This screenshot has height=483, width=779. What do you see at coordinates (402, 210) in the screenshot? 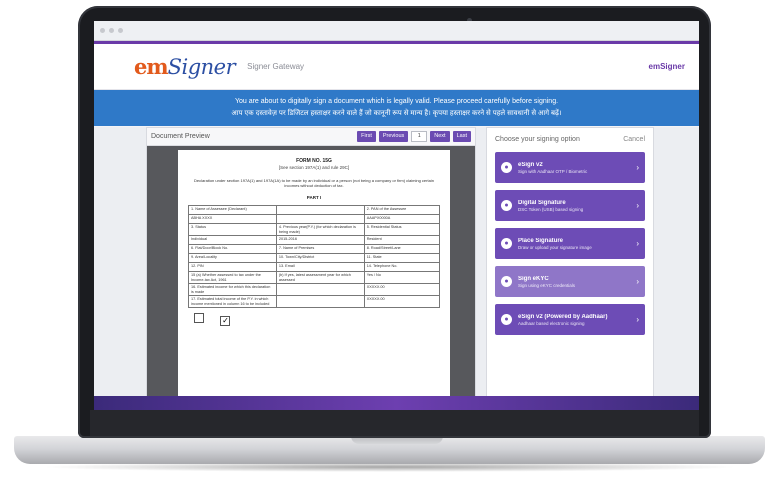
I see `form-cell: 2. PAN of the Assessee` at bounding box center [402, 210].